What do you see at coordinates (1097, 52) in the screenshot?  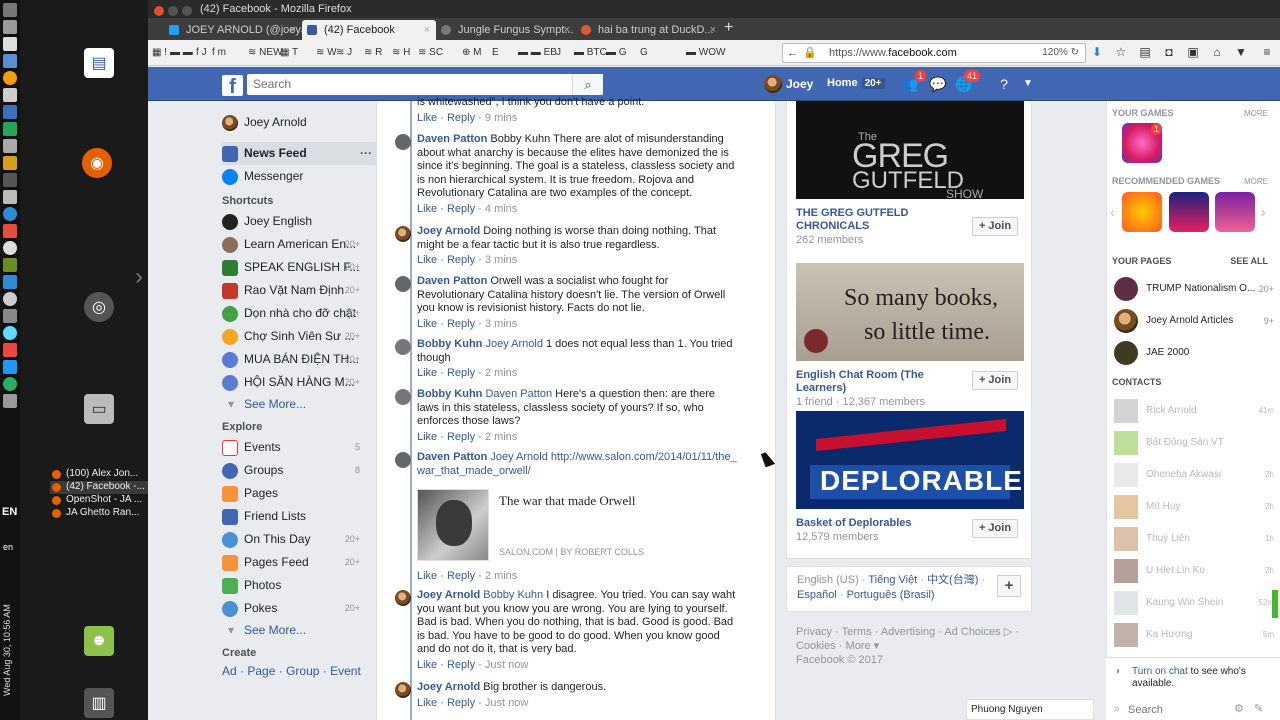 I see `download-icon: ⬇` at bounding box center [1097, 52].